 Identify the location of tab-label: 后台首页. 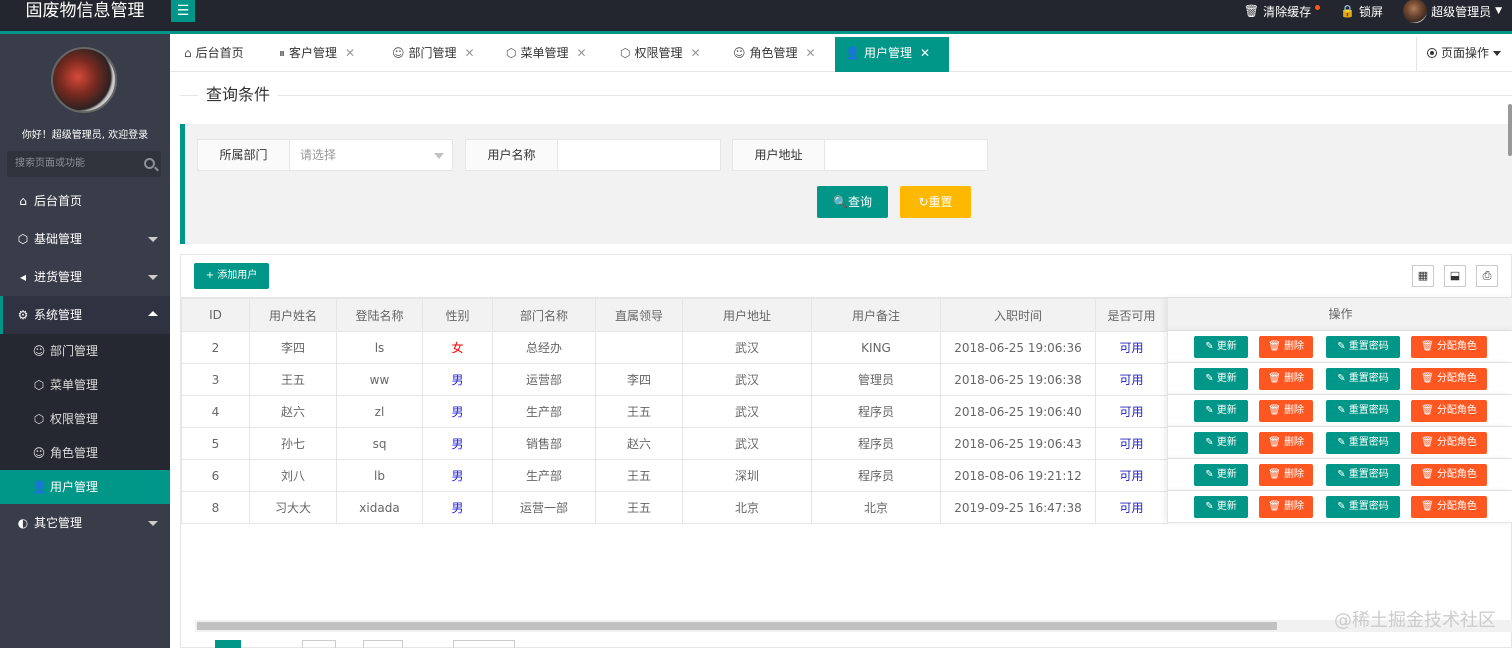
(219, 53).